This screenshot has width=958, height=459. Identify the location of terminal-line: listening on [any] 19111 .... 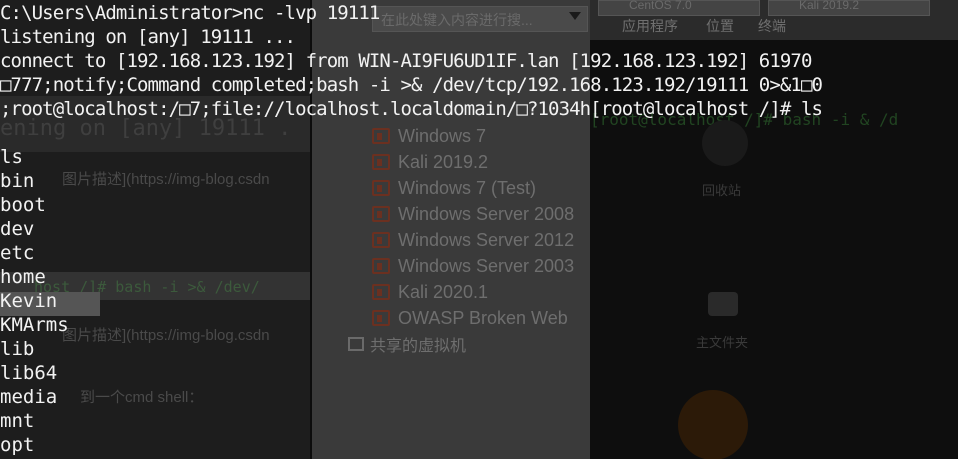
(148, 37).